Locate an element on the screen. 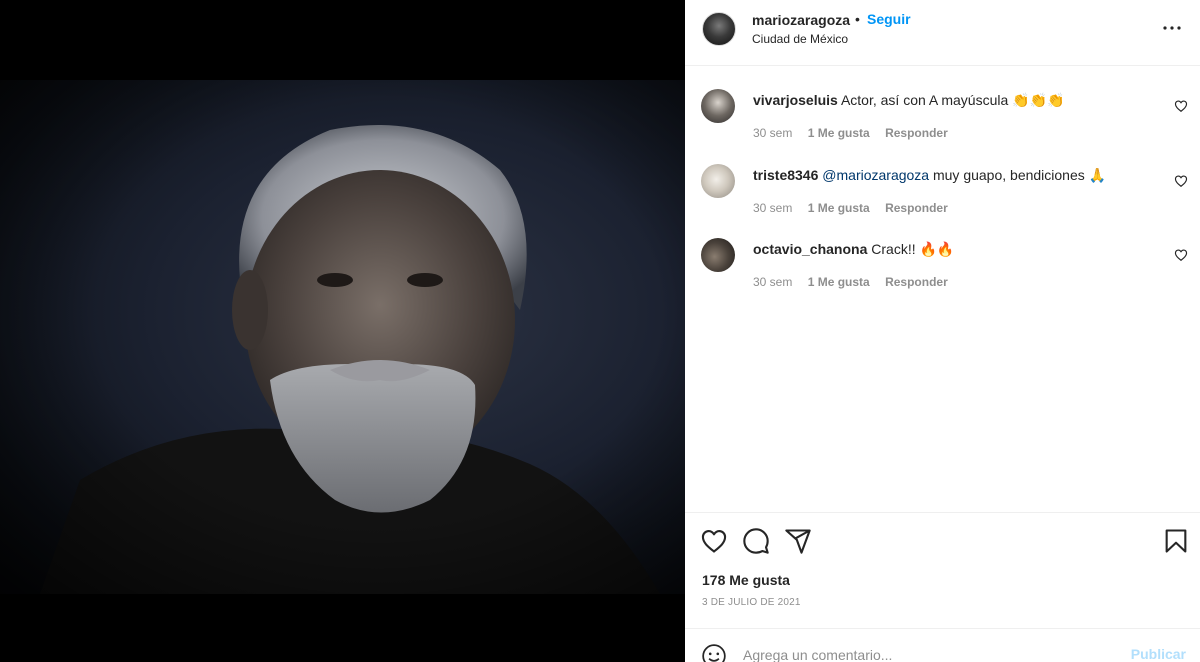 The image size is (1200, 662). follow-button: Seguir is located at coordinates (889, 19).